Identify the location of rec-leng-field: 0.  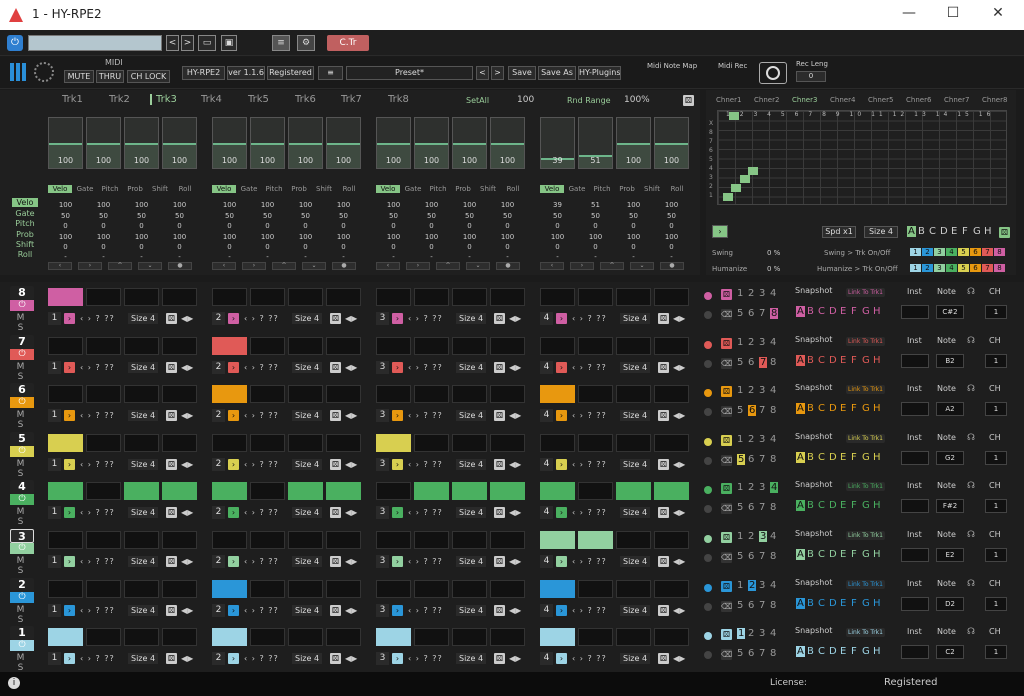
(811, 76).